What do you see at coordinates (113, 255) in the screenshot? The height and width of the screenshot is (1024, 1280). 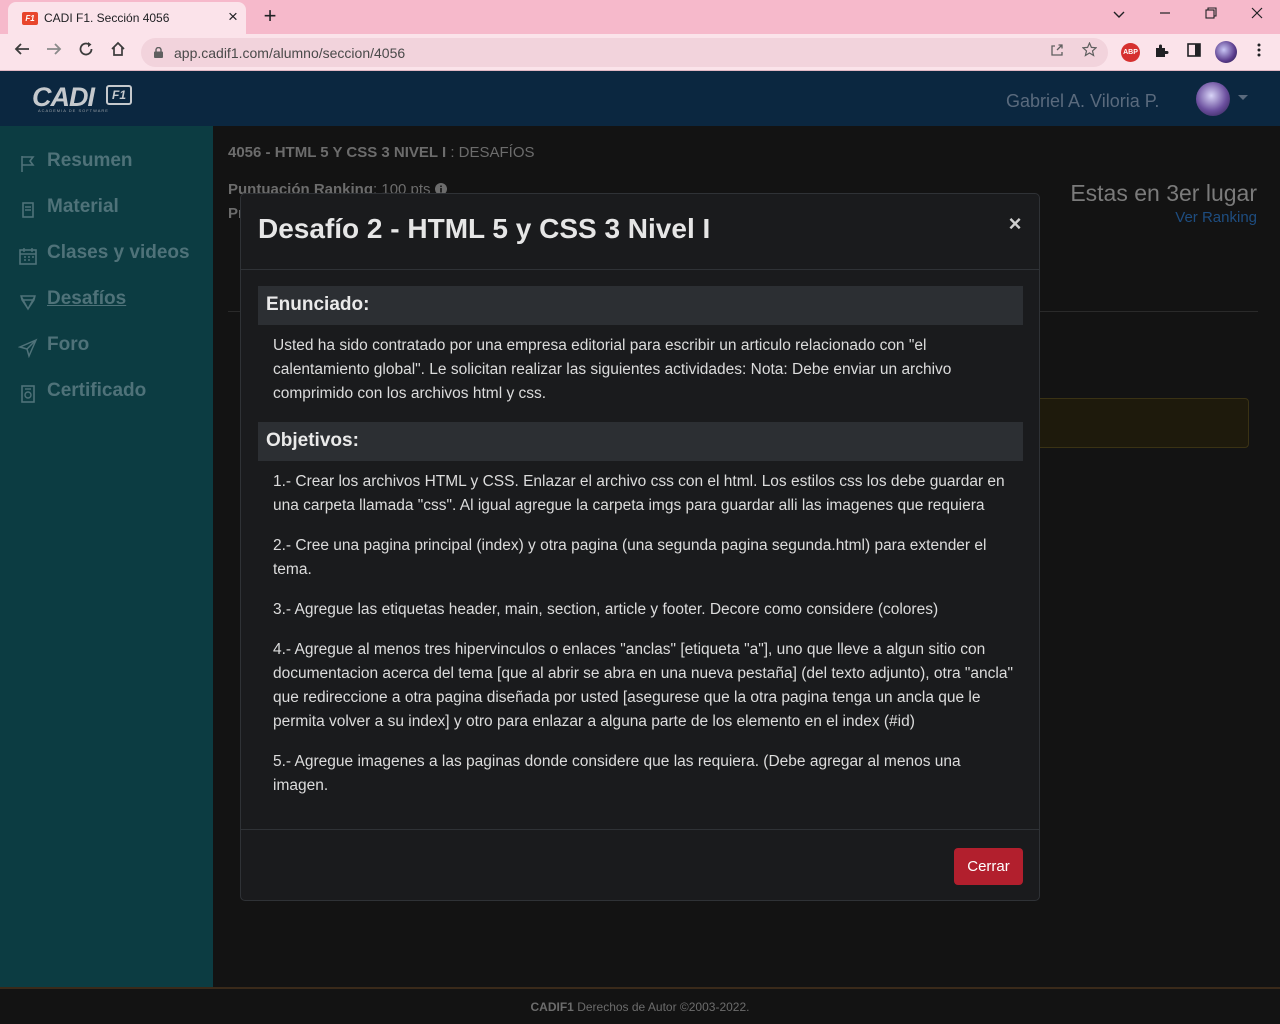 I see `sidebar-item-clases-y-videos: Clases y videos` at bounding box center [113, 255].